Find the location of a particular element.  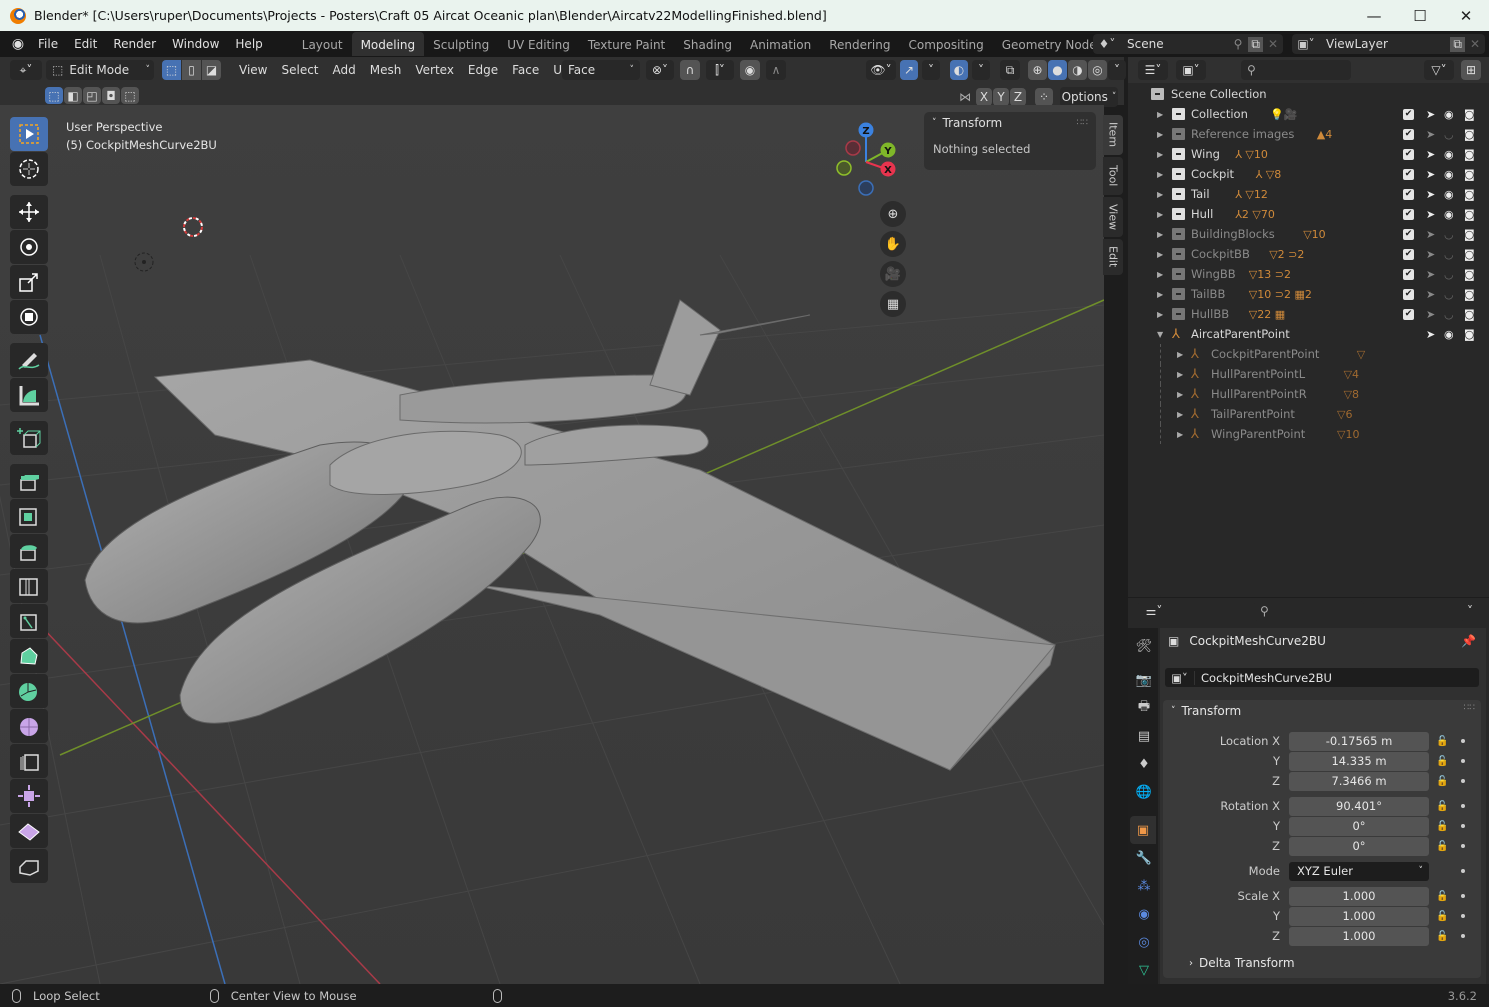

collection-name: Hull is located at coordinates (1202, 214).